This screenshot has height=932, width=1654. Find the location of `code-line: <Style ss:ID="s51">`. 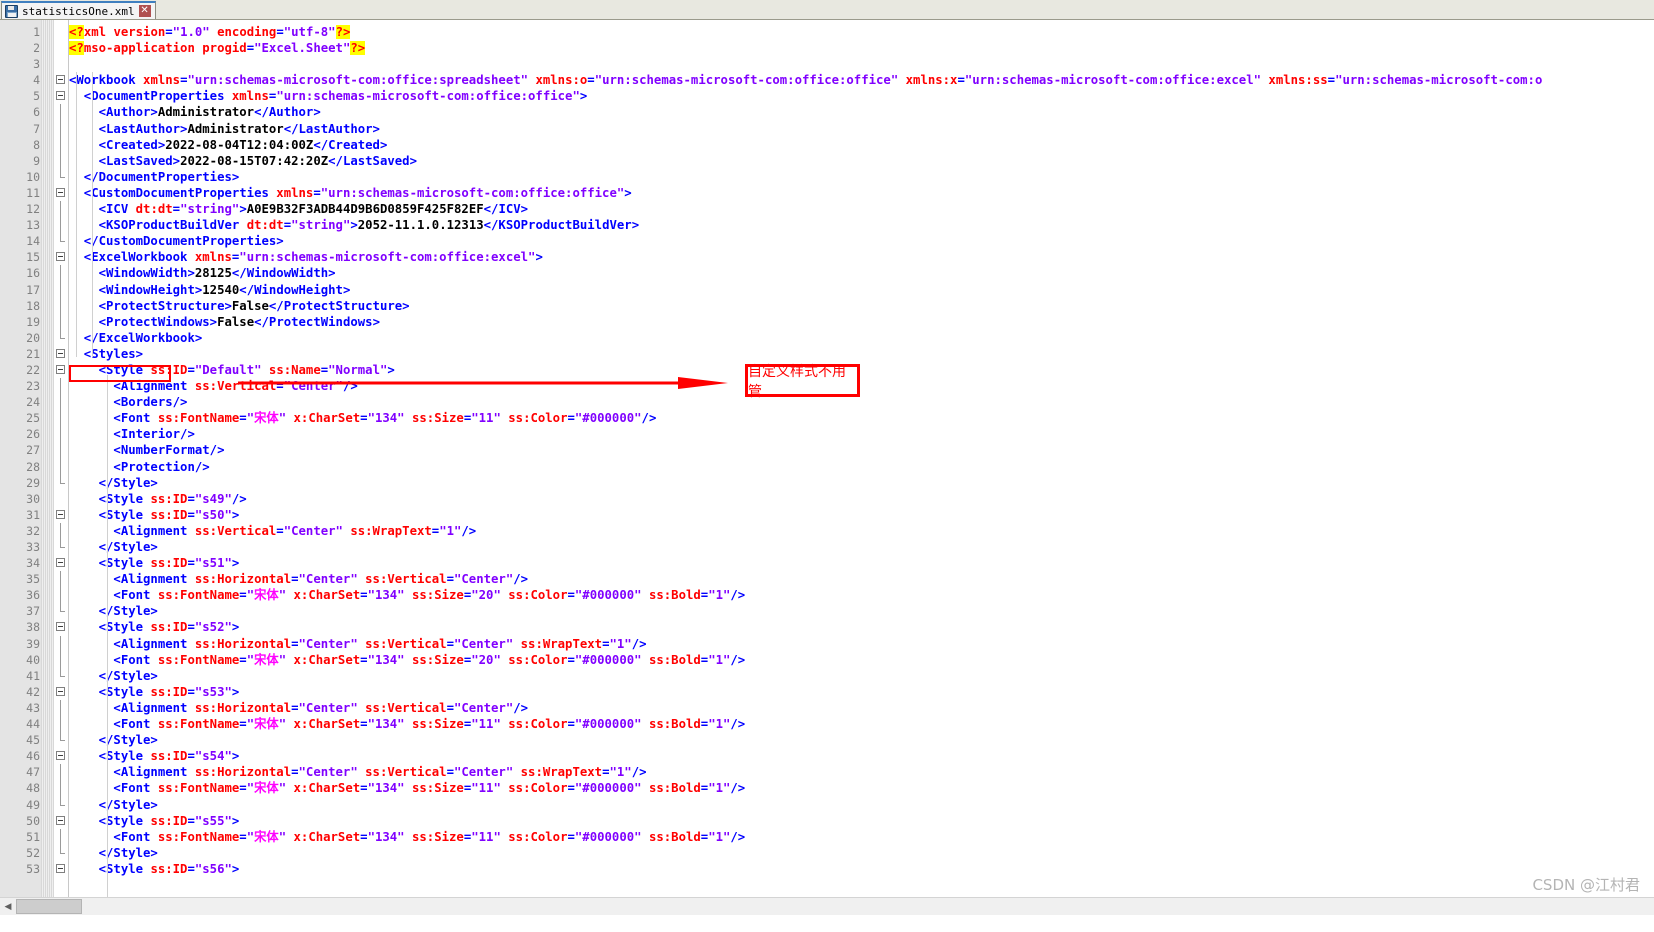

code-line: <Style ss:ID="s51"> is located at coordinates (861, 563).